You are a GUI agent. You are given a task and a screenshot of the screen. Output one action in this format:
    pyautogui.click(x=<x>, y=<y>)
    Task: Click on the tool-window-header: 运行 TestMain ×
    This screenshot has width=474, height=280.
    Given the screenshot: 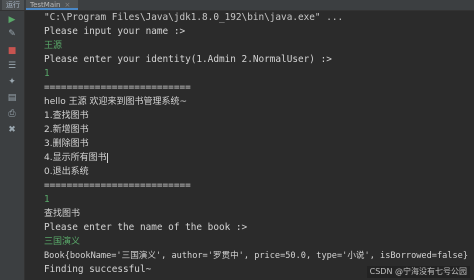 What is the action you would take?
    pyautogui.click(x=237, y=5)
    